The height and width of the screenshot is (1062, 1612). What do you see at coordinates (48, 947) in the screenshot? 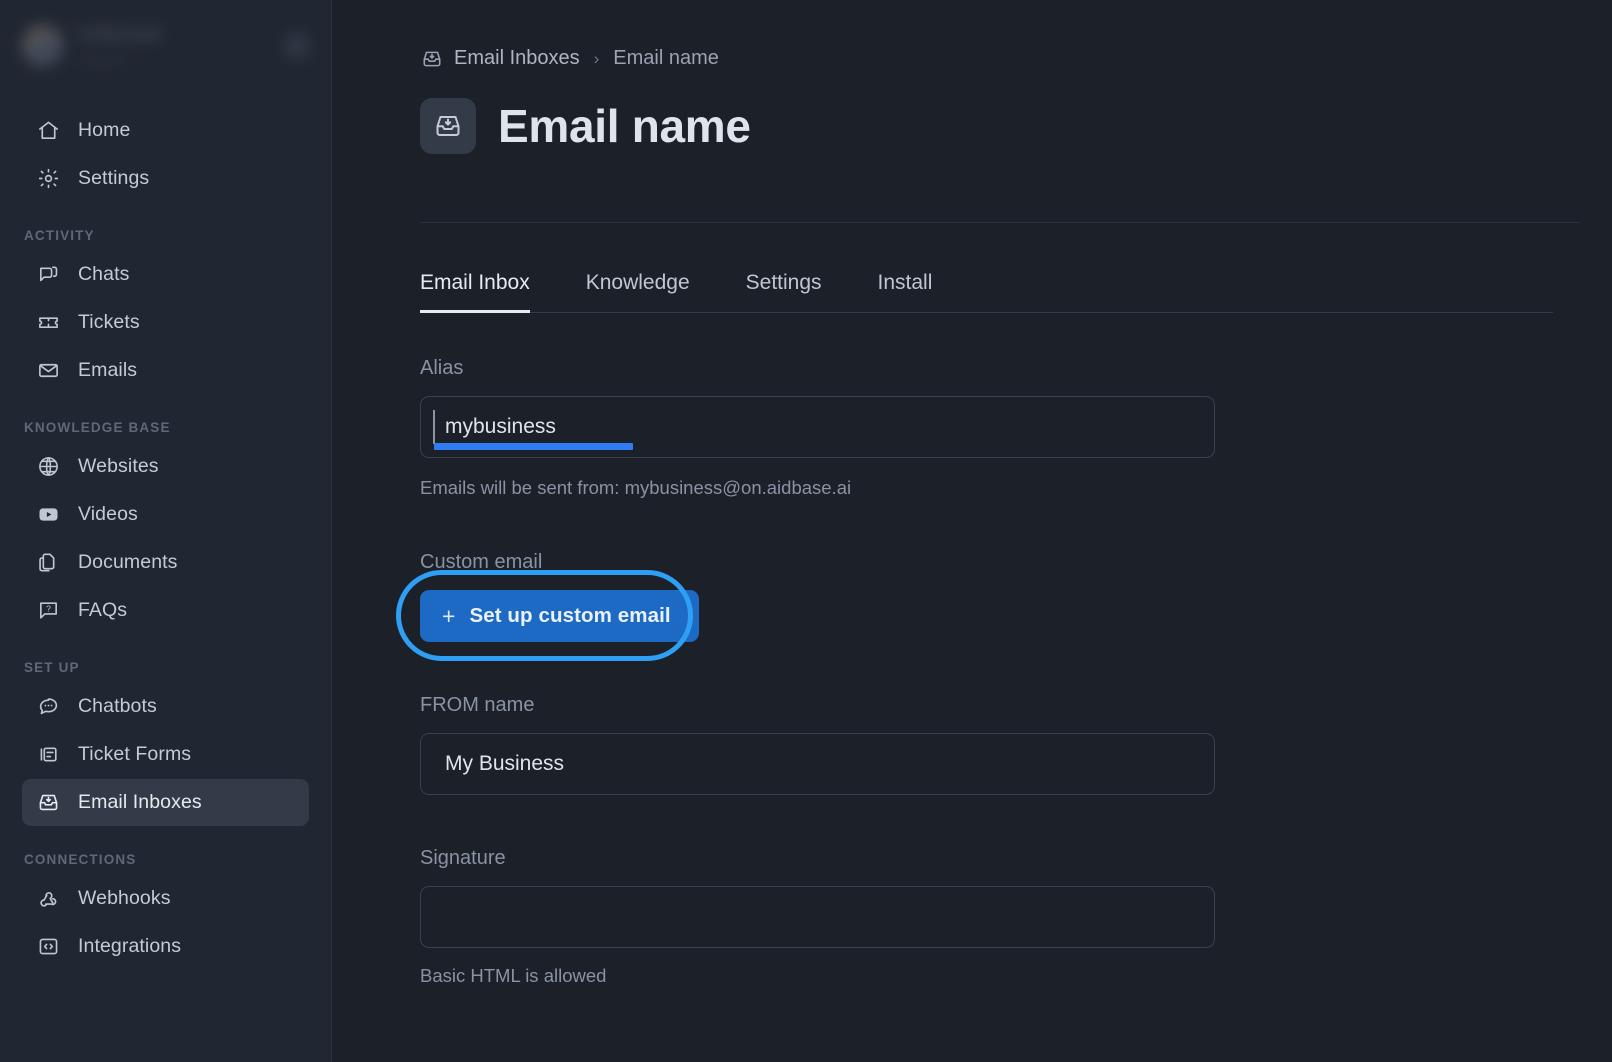
I see `code-brackets-icon` at bounding box center [48, 947].